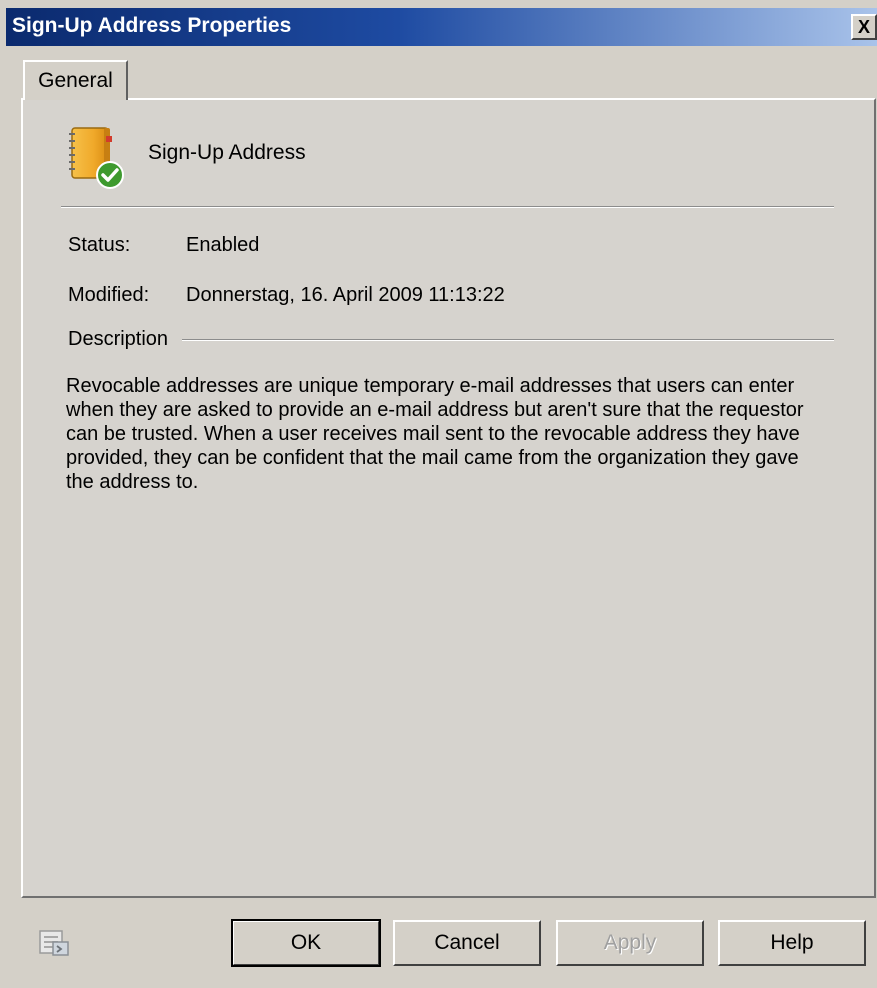 The height and width of the screenshot is (988, 877). I want to click on help-button-label: Help, so click(792, 942).